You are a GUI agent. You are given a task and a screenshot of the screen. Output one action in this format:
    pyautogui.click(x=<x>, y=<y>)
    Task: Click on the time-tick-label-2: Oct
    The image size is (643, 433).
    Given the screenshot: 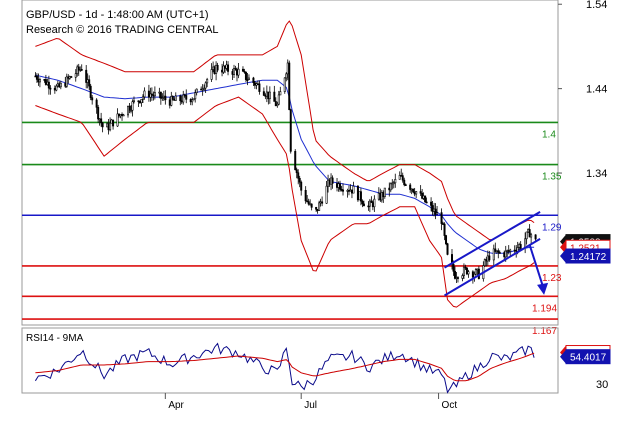 What is the action you would take?
    pyautogui.click(x=450, y=405)
    